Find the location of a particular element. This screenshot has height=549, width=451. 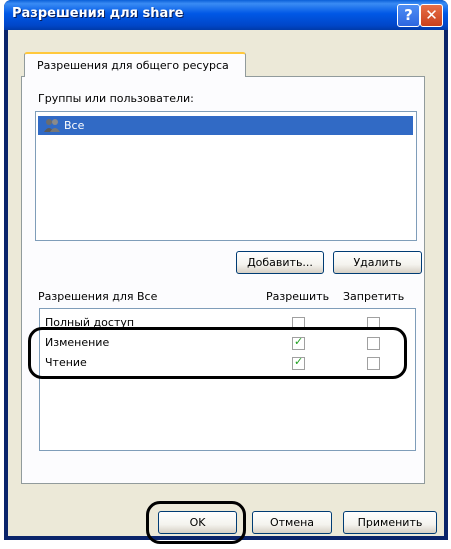

close-button: ✕ is located at coordinates (431, 15).